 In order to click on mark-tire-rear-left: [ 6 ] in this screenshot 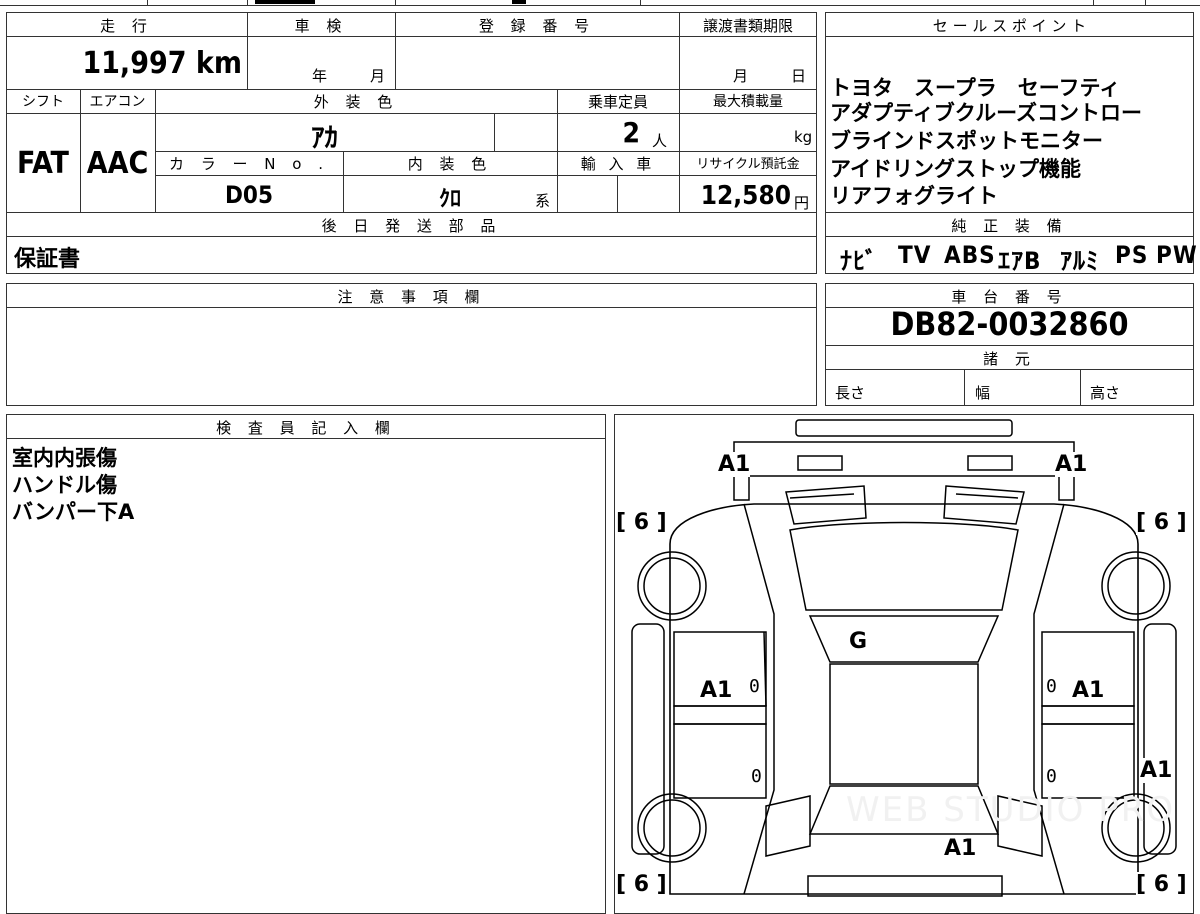, I will do `click(641, 884)`.